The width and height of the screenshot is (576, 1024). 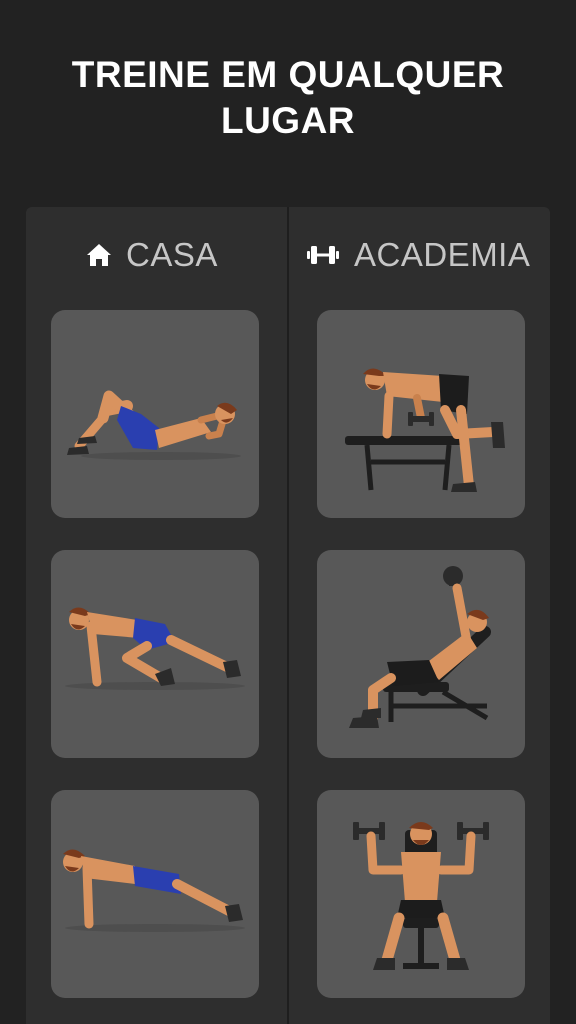 I want to click on exercise-card-dumbbell-row, so click(x=421, y=414).